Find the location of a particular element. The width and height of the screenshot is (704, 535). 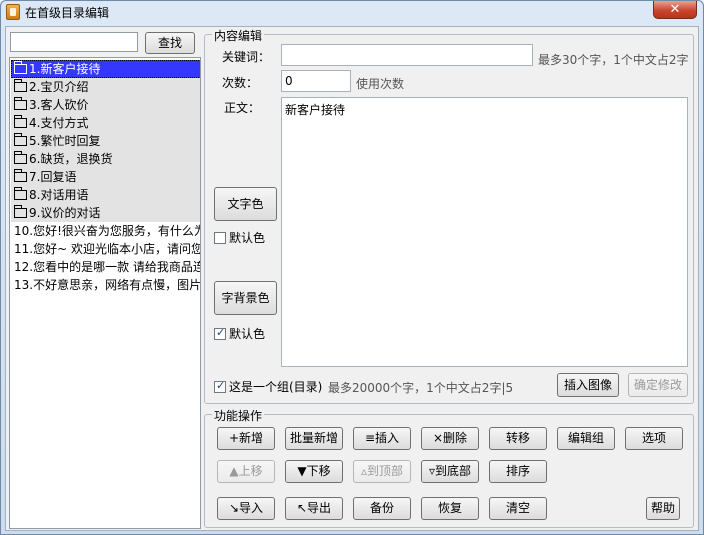

tree-item: 12.您看中的是哪一款 请给我商品连 is located at coordinates (105, 267).